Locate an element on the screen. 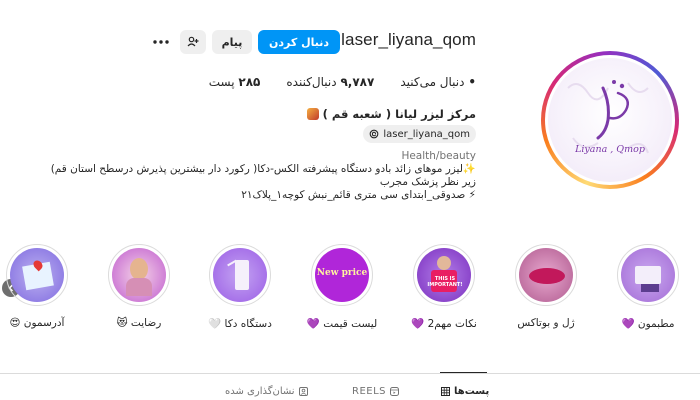  highlight-deka-device is located at coordinates (240, 275).